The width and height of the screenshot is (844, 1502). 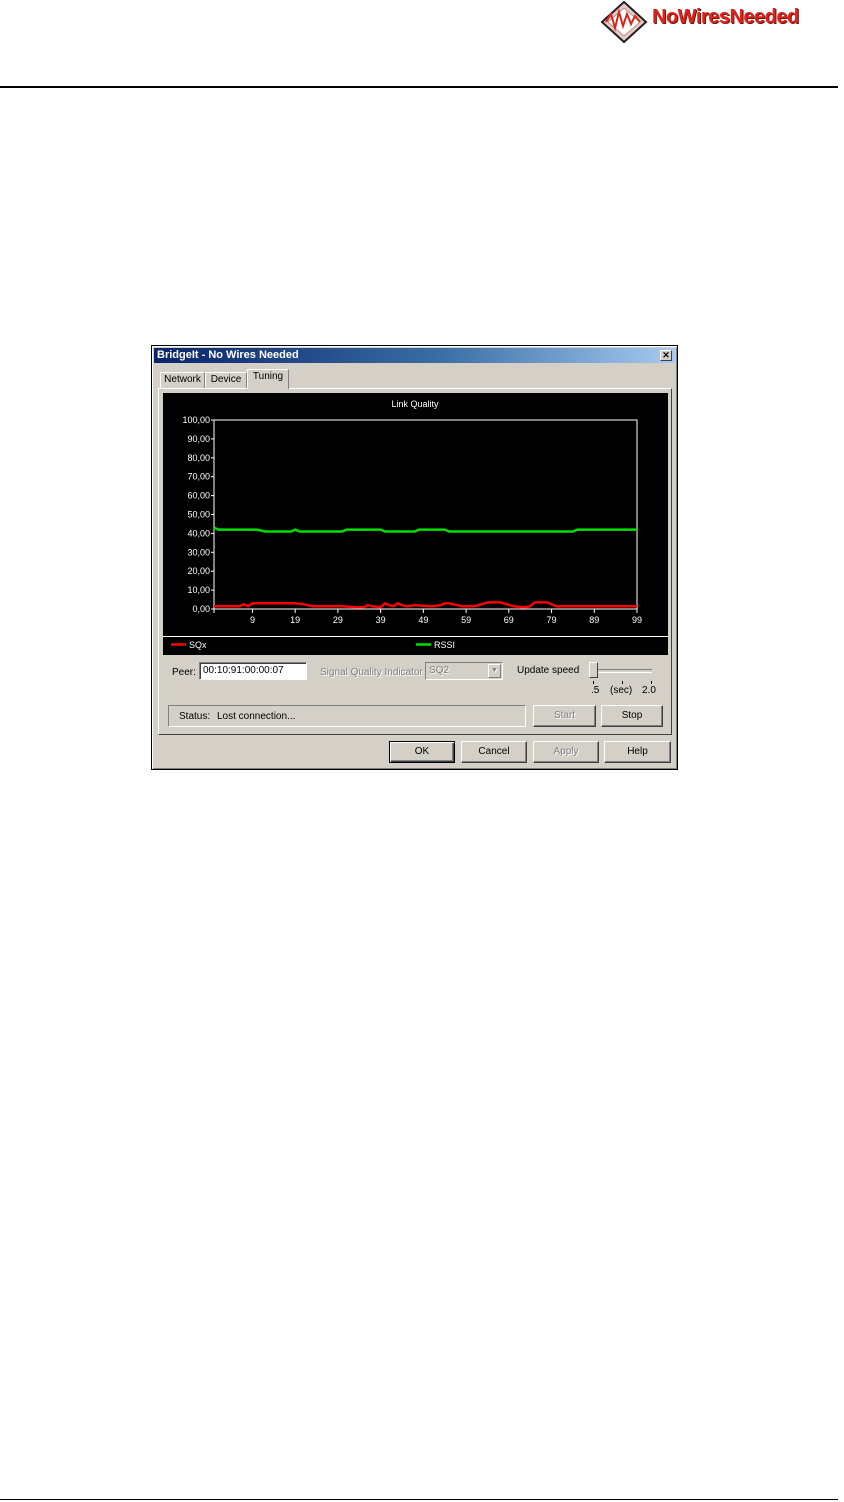 What do you see at coordinates (198, 477) in the screenshot?
I see `y-tick-label: 70,00` at bounding box center [198, 477].